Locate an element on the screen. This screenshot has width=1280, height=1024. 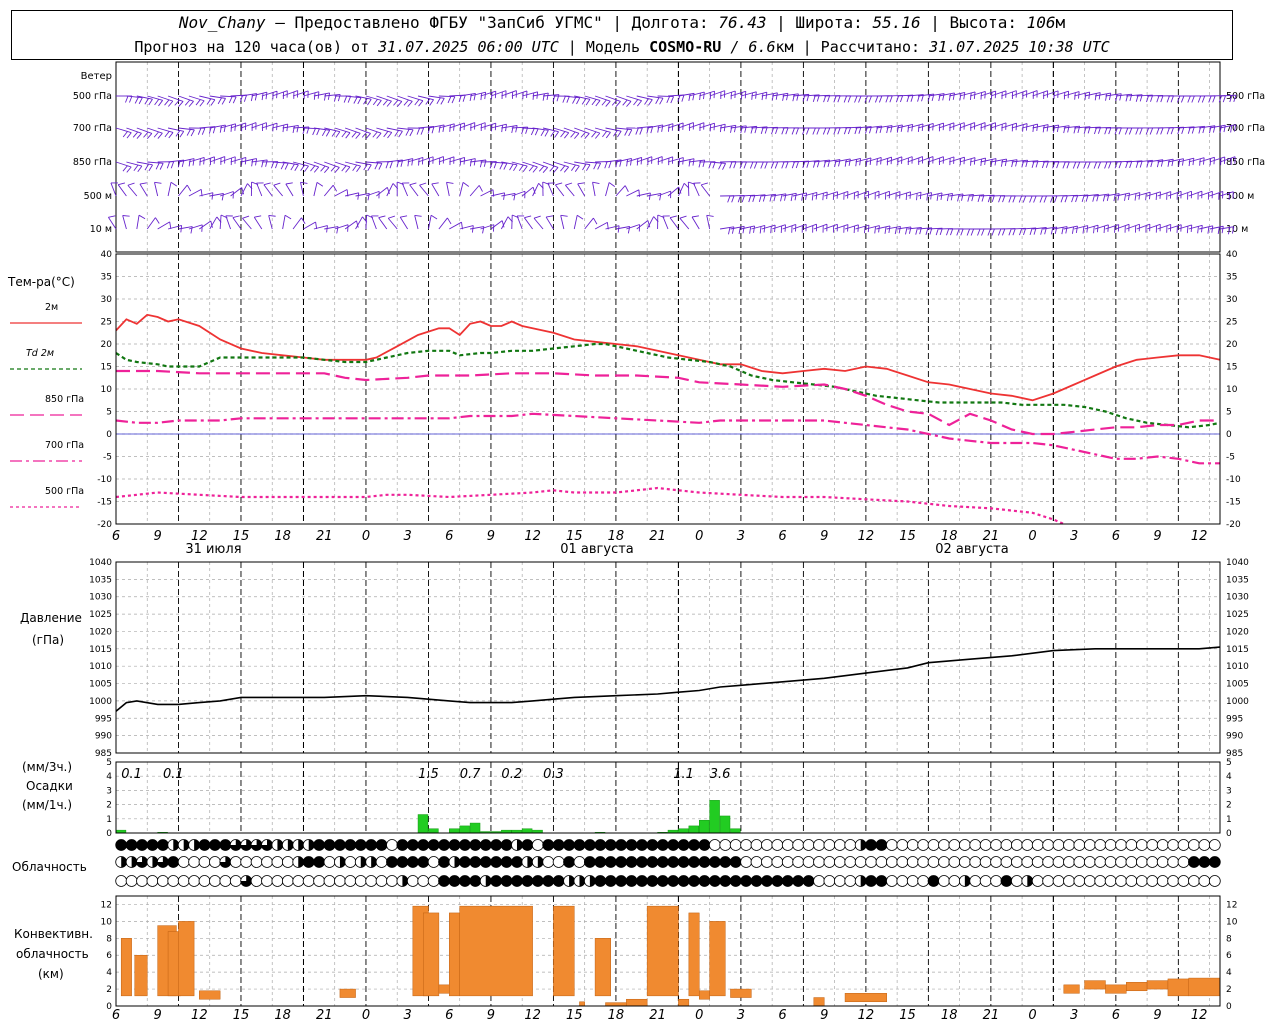
precip-label: Осадки is located at coordinates (49, 786).